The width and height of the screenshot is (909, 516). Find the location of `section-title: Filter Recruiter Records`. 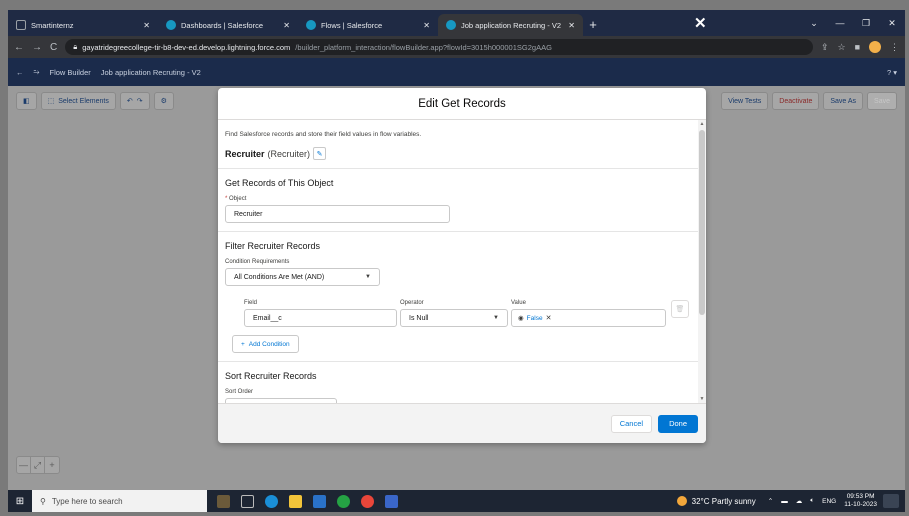

section-title: Filter Recruiter Records is located at coordinates (273, 246).